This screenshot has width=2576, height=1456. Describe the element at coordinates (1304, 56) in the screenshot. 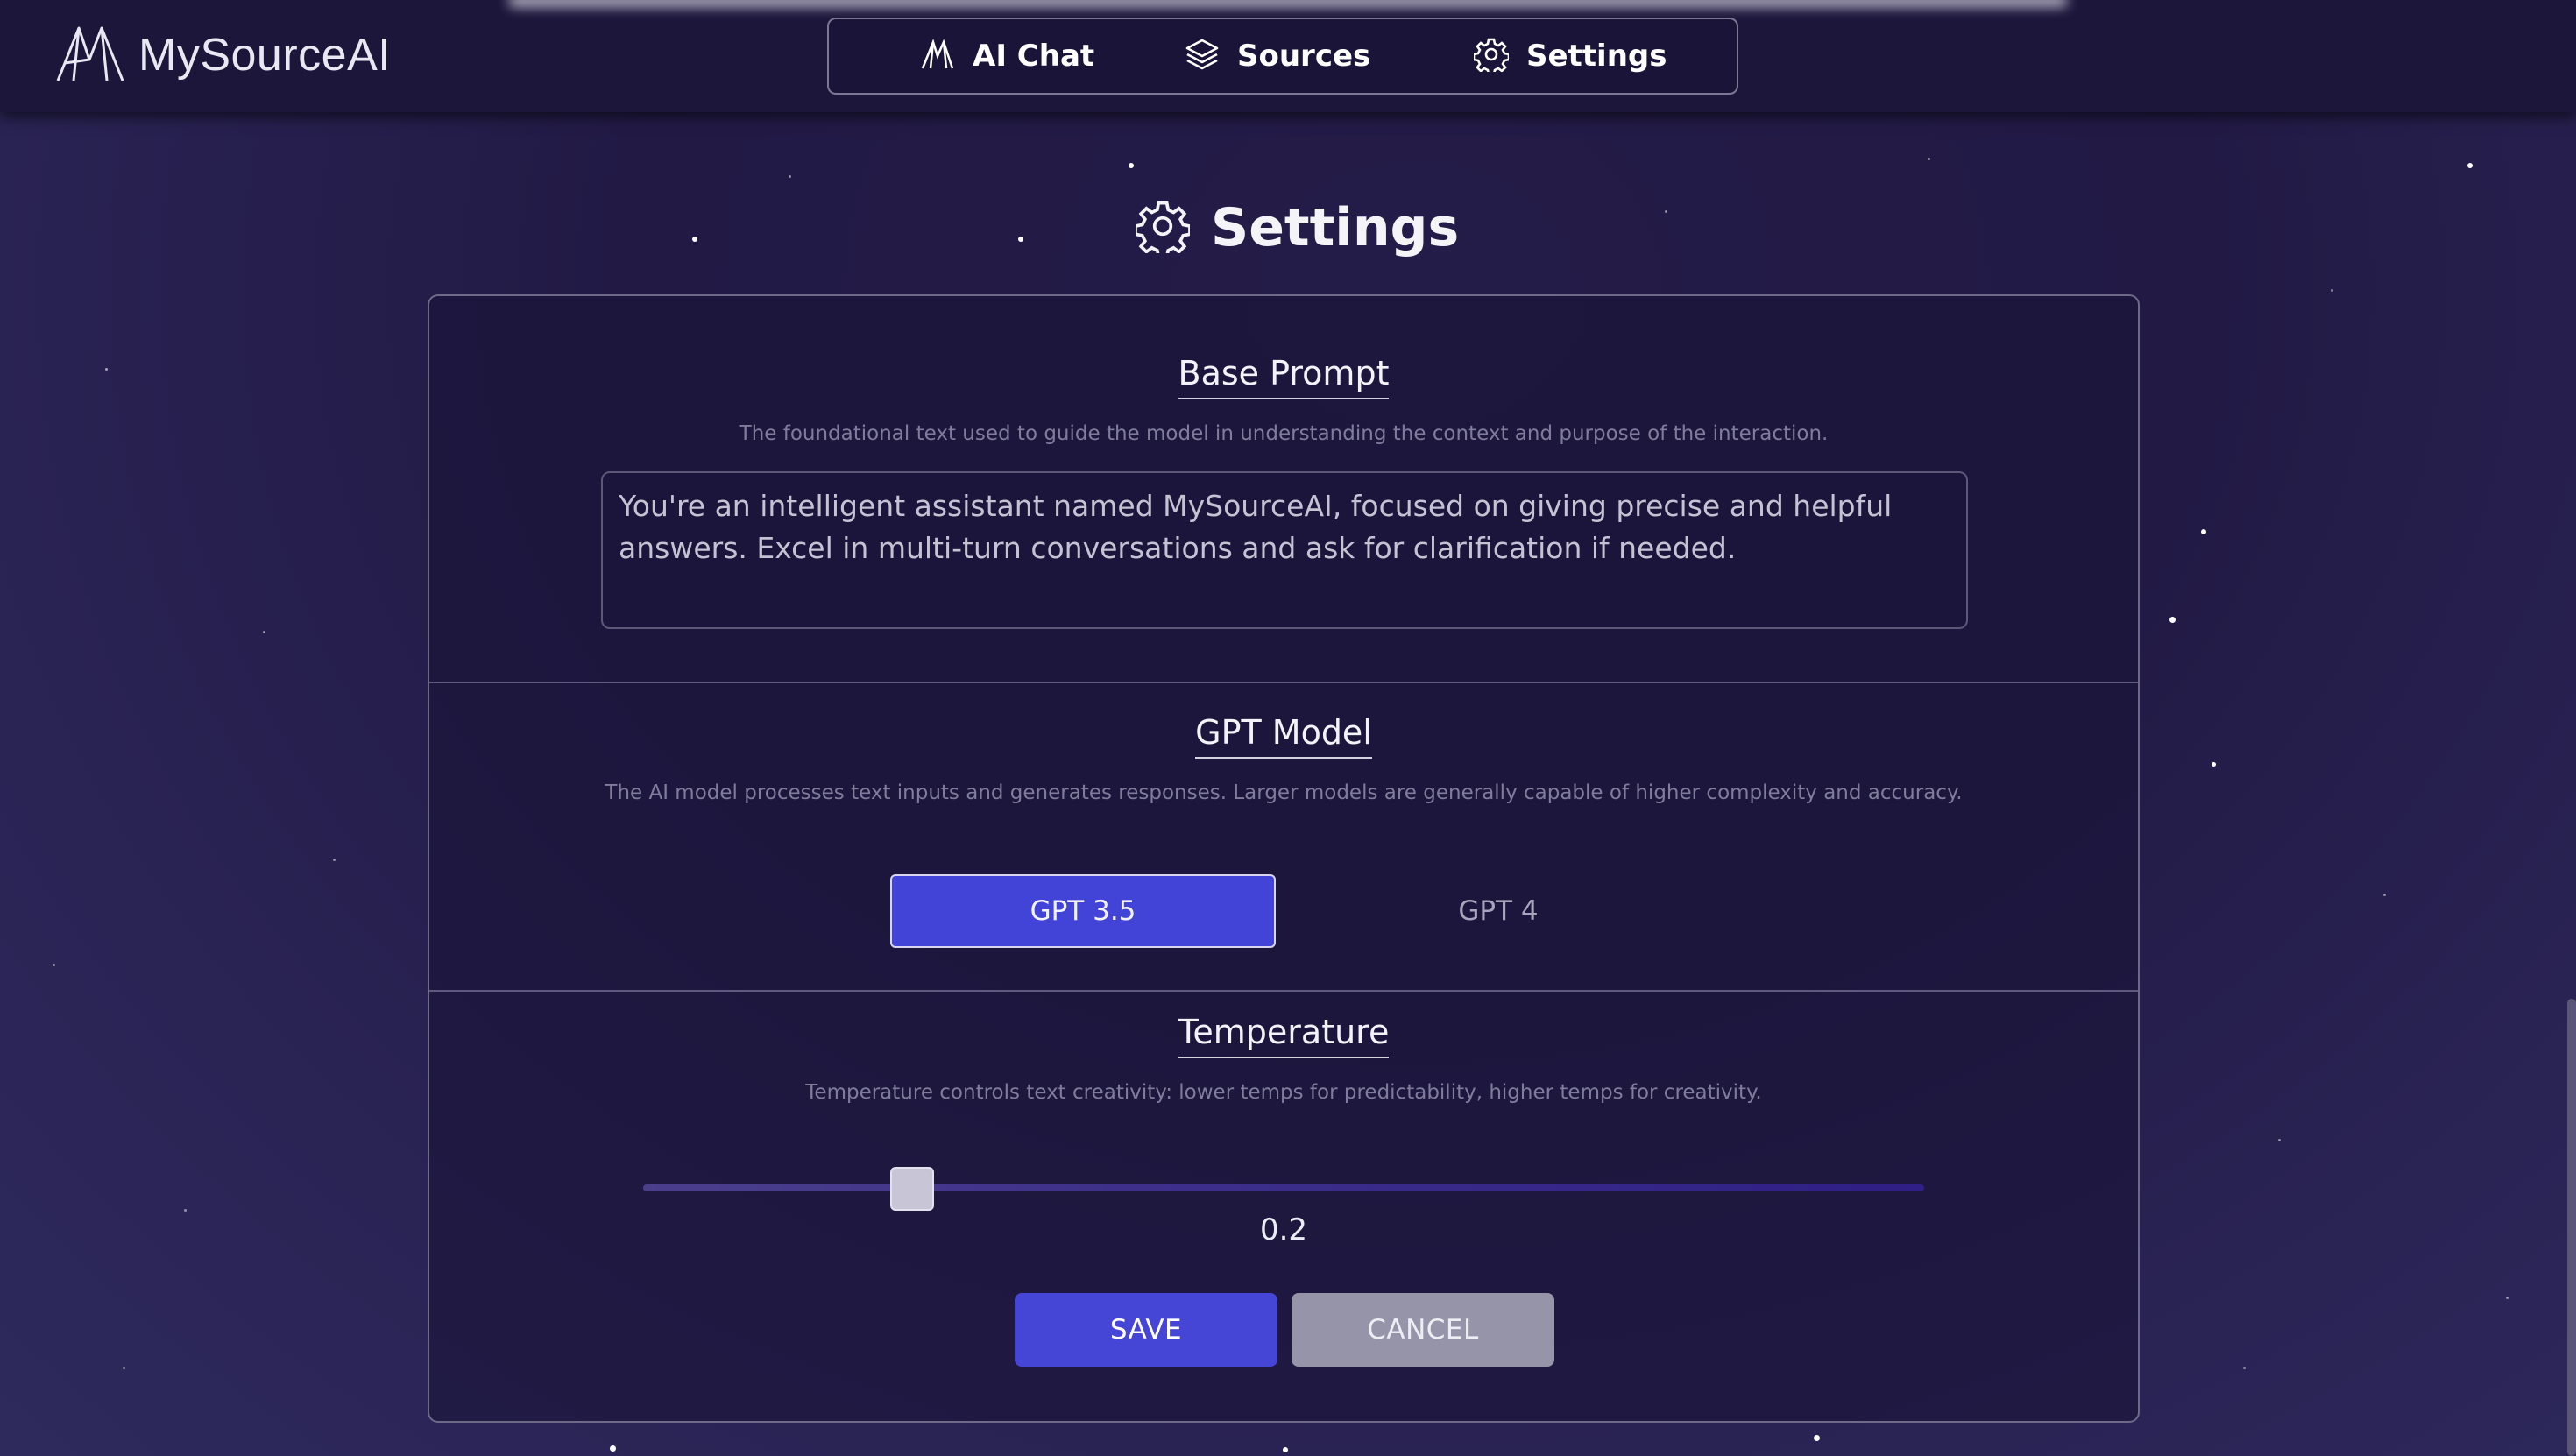

I see `nav-label: Sources` at that location.